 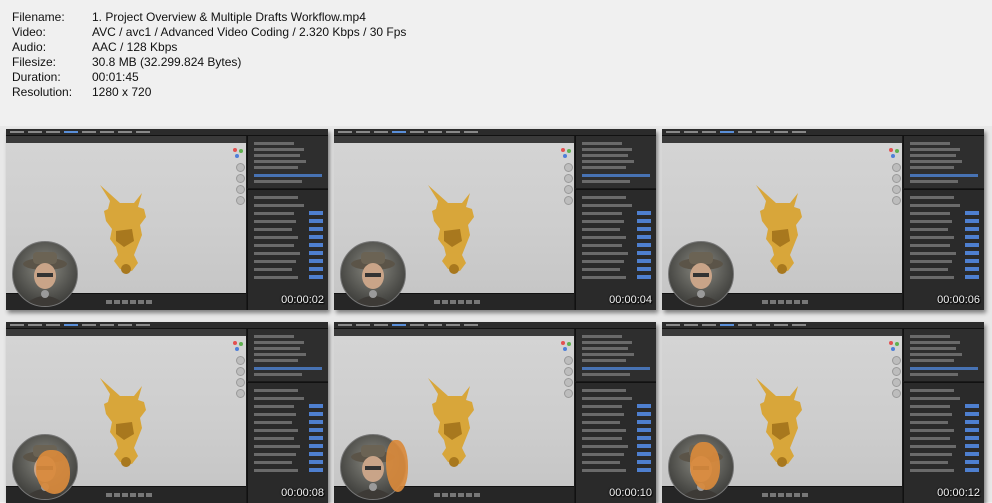 What do you see at coordinates (42, 92) in the screenshot?
I see `info-label: Resolution:` at bounding box center [42, 92].